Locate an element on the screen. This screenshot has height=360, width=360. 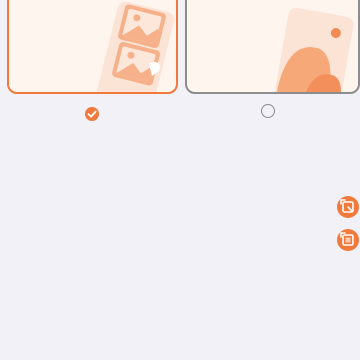
crop-select-button is located at coordinates (348, 207).